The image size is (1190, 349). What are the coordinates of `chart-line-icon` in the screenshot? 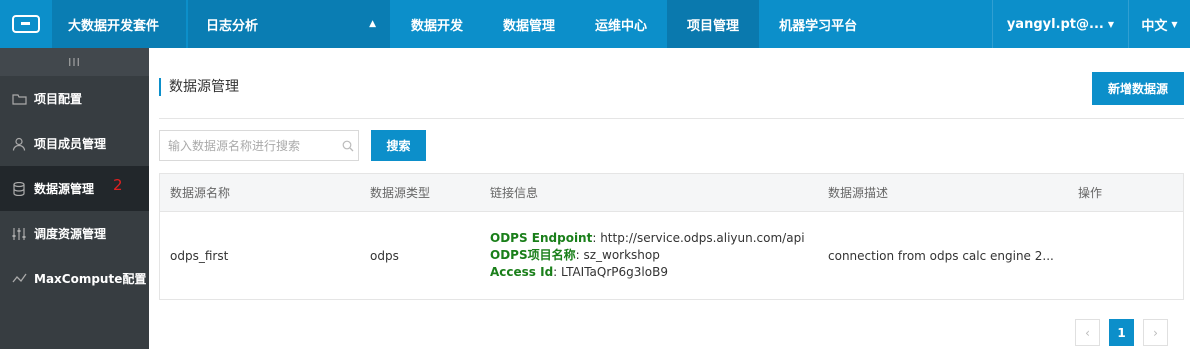 It's located at (19, 279).